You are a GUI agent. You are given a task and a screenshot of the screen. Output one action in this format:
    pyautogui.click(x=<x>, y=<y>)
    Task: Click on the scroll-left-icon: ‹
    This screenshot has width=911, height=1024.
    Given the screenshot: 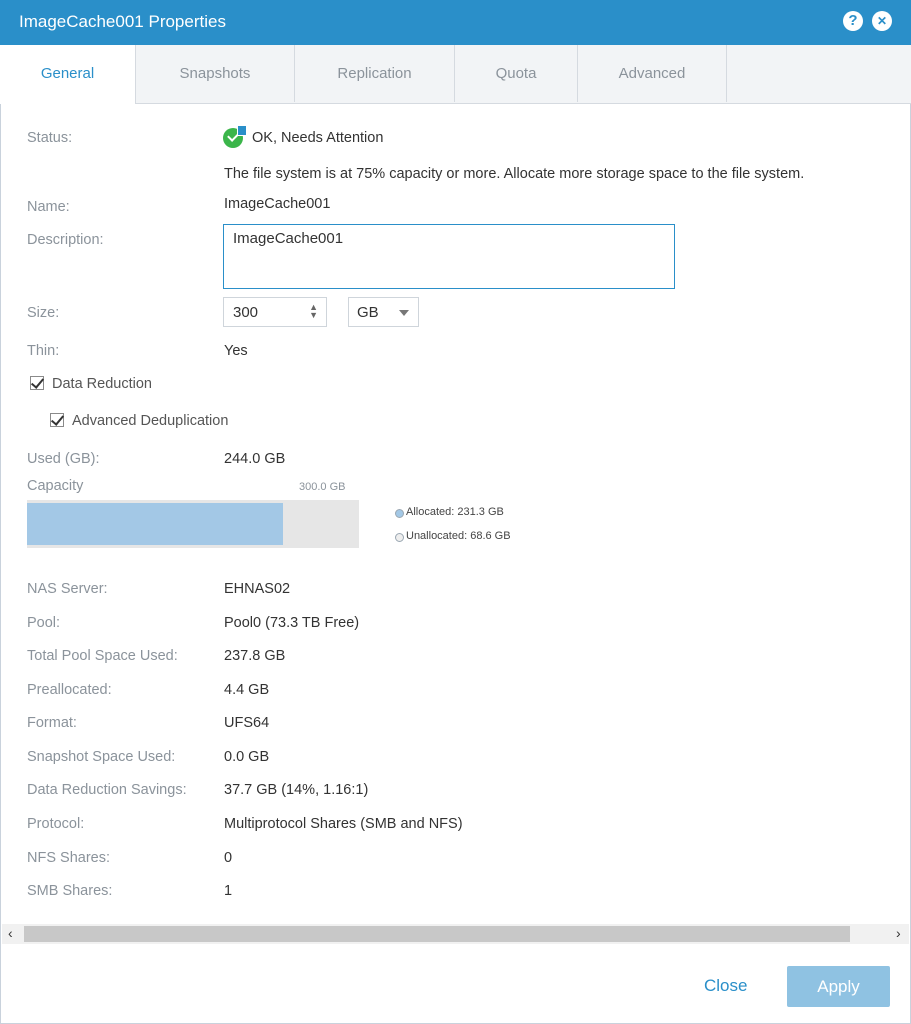 What is the action you would take?
    pyautogui.click(x=10, y=933)
    